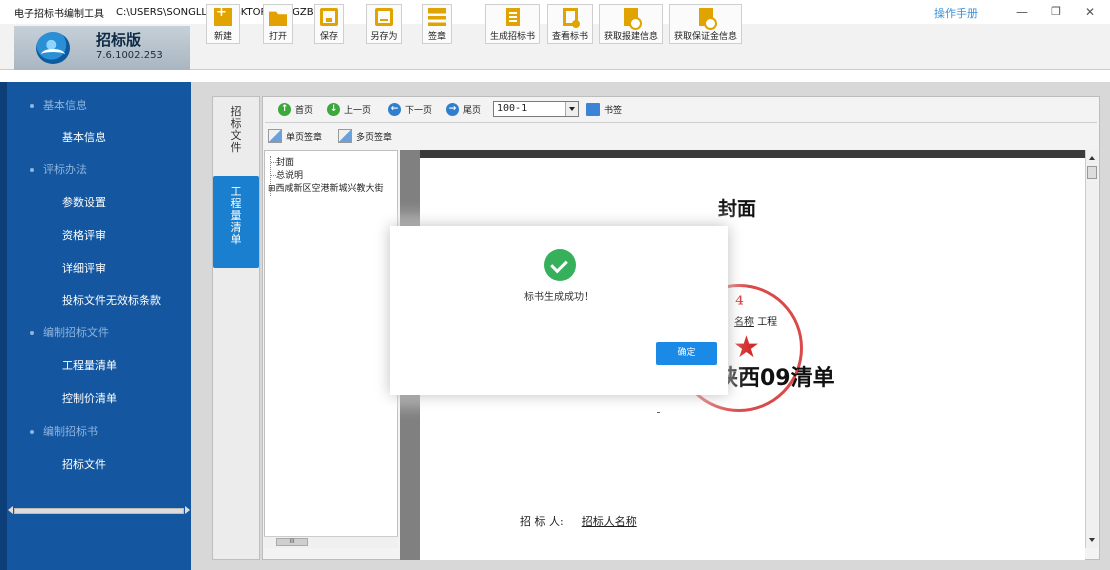 This screenshot has width=1110, height=570. I want to click on view-doc-icon, so click(571, 18).